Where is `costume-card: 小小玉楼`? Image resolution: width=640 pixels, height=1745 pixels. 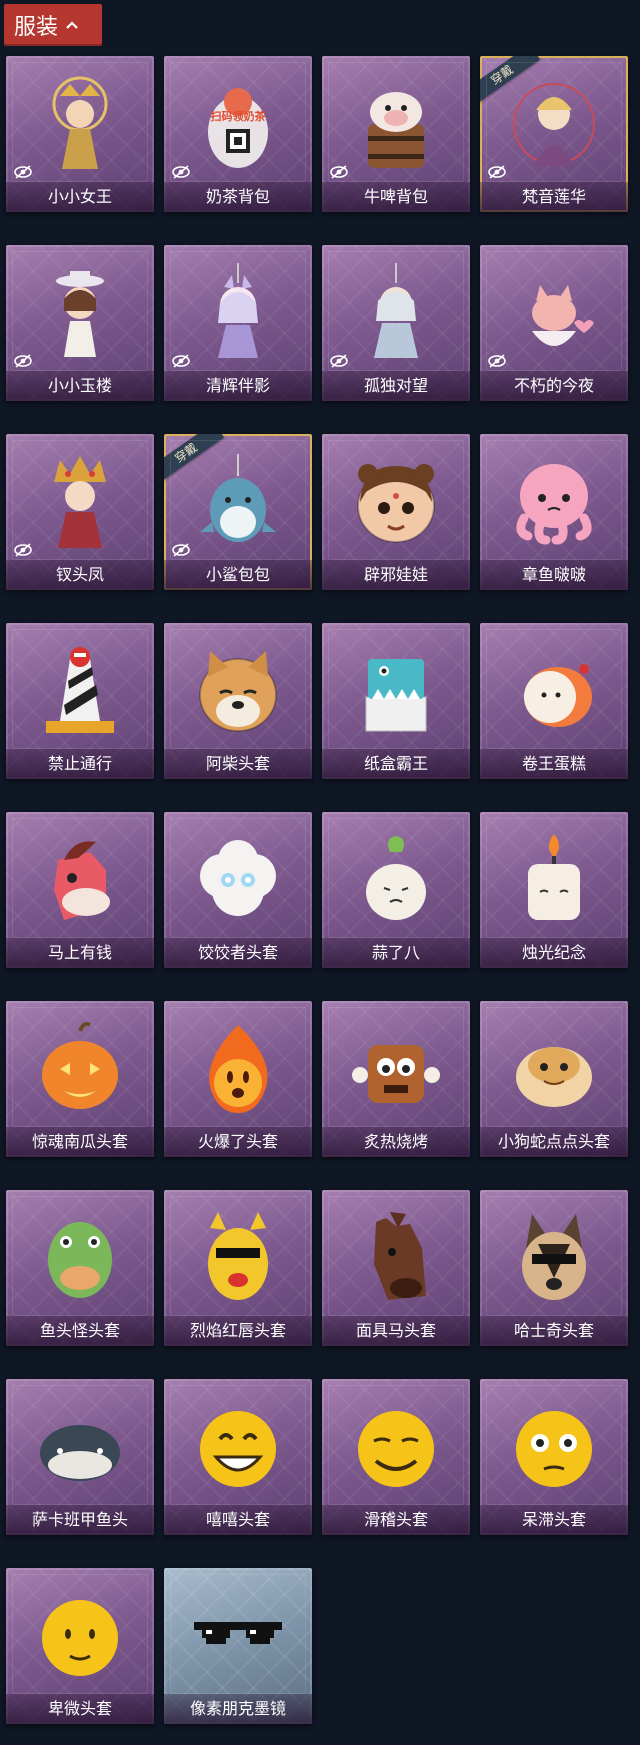 costume-card: 小小玉楼 is located at coordinates (80, 323).